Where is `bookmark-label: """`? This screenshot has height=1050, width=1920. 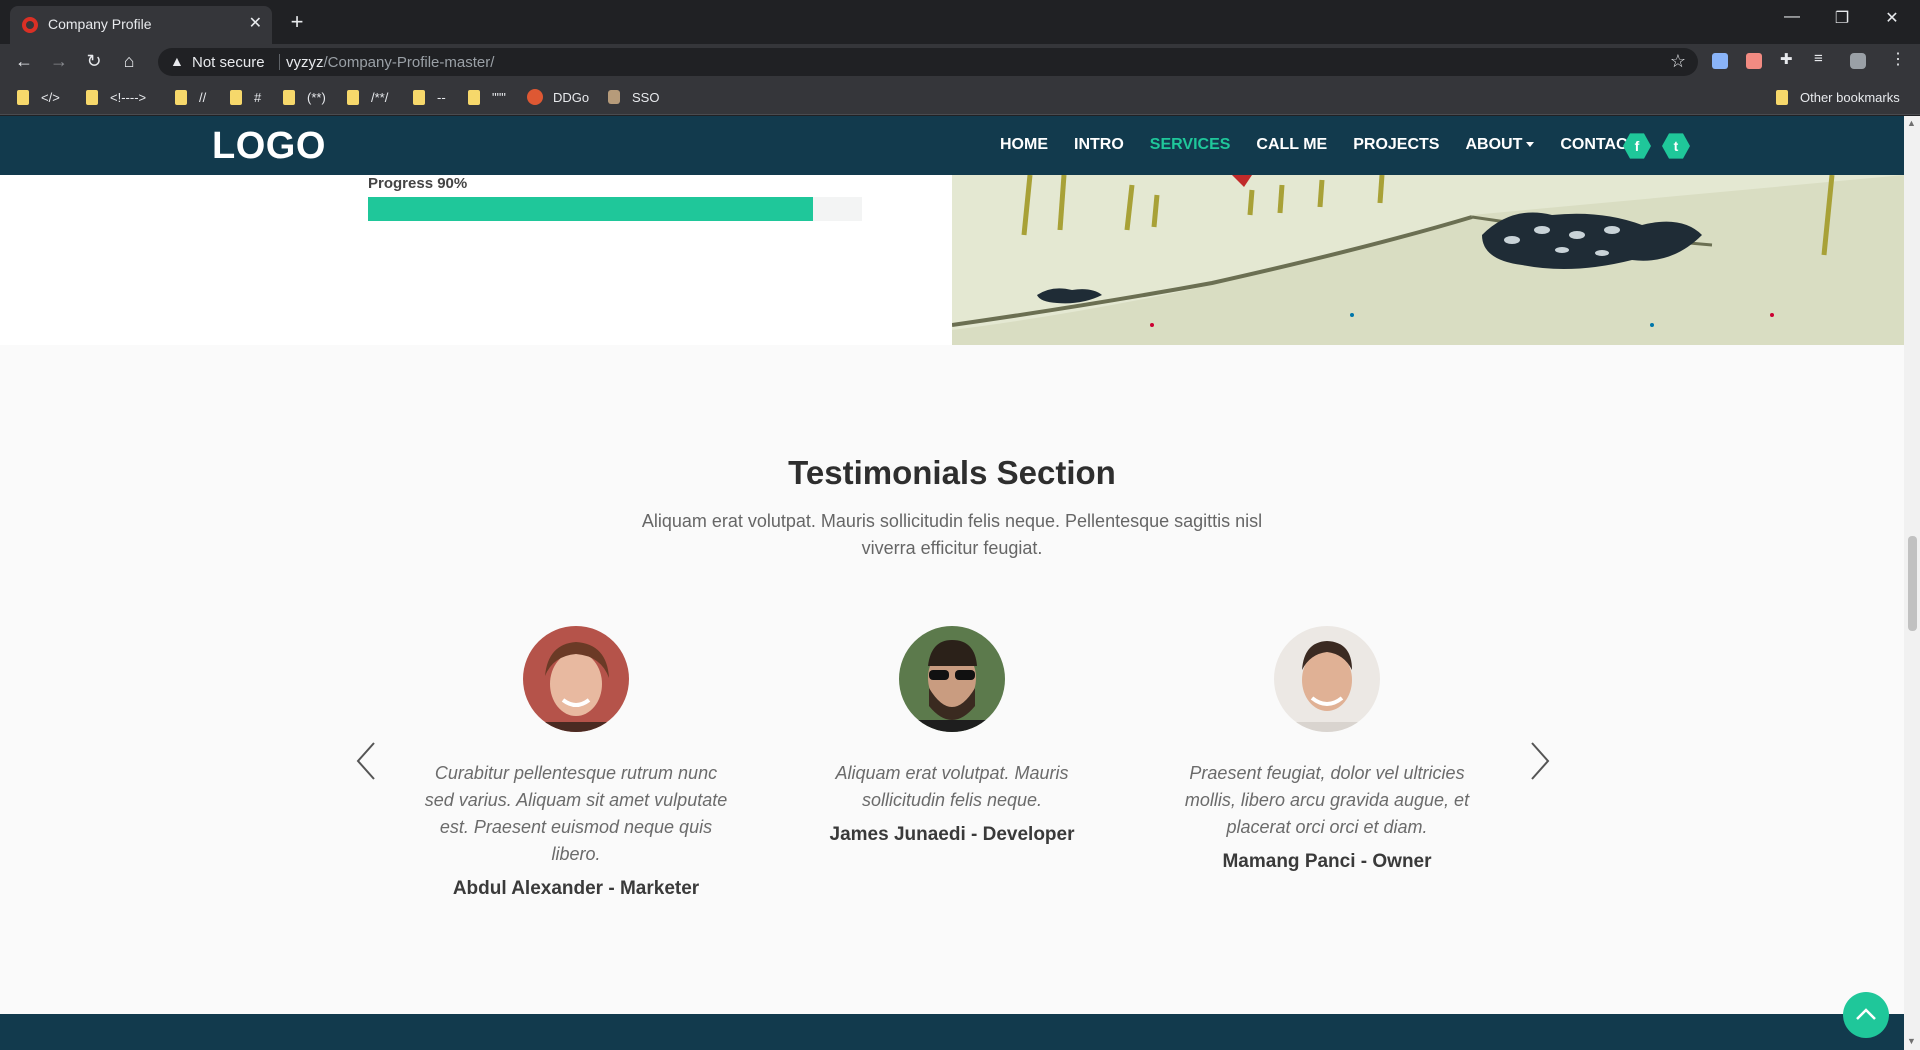
bookmark-label: """ is located at coordinates (499, 97).